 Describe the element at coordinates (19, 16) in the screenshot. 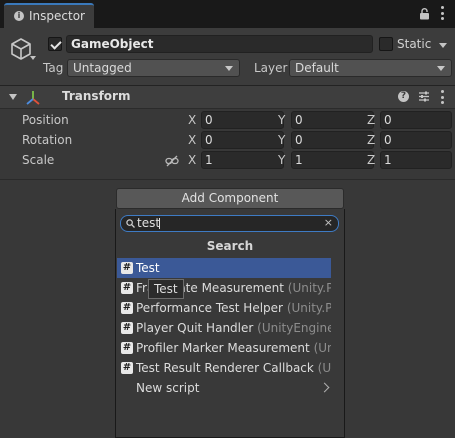

I see `info-icon: i` at that location.